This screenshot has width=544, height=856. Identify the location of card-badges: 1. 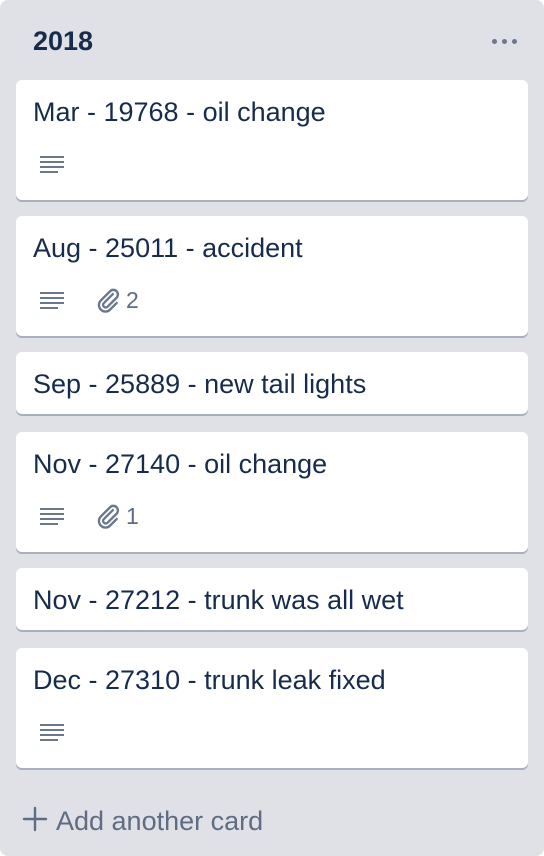
(89, 516).